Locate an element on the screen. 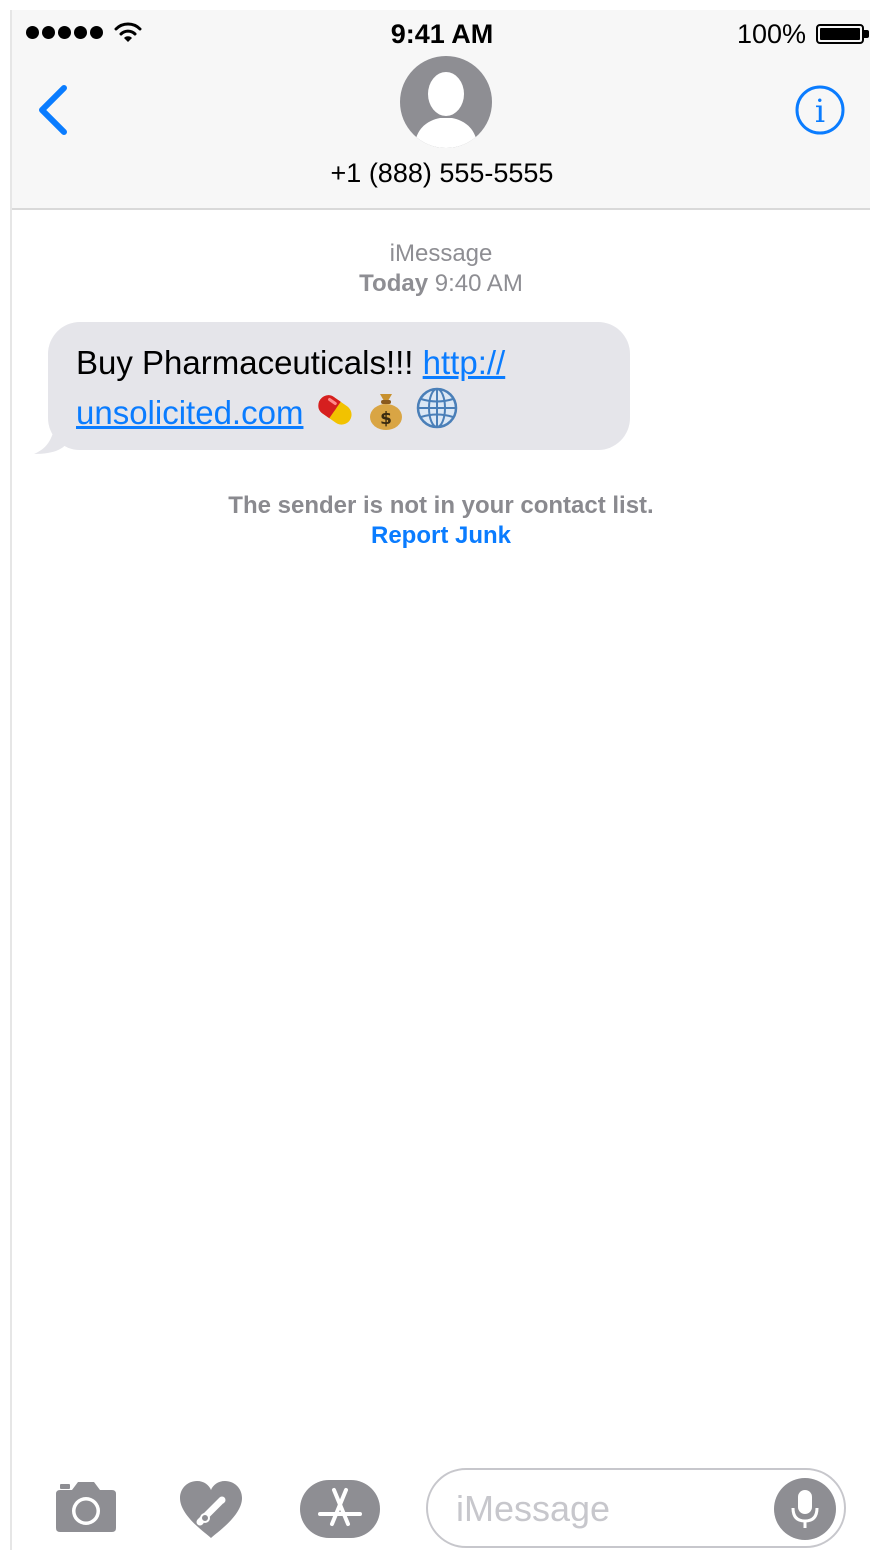  contact-avatar-icon is located at coordinates (446, 102).